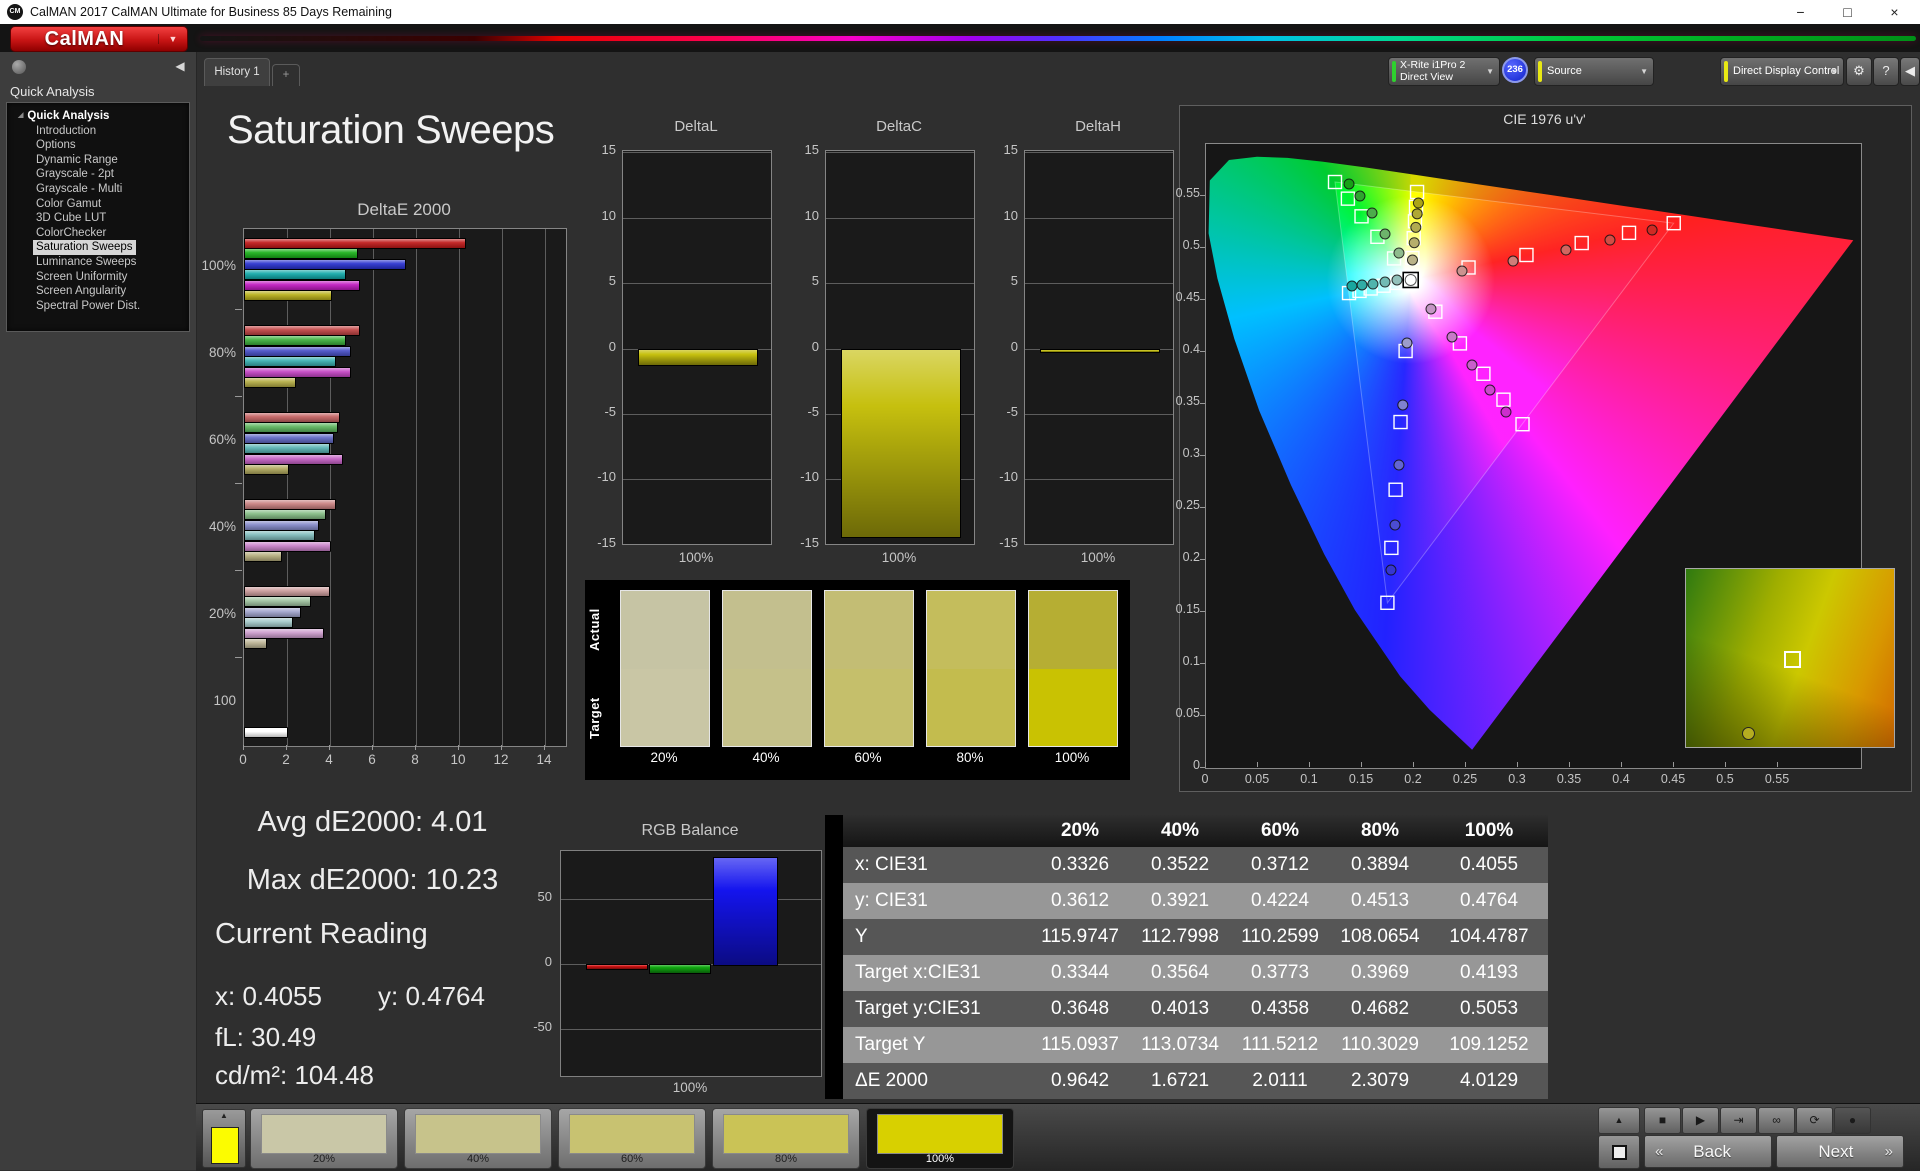 The width and height of the screenshot is (1920, 1171). What do you see at coordinates (286, 75) in the screenshot?
I see `tab-add-button: +` at bounding box center [286, 75].